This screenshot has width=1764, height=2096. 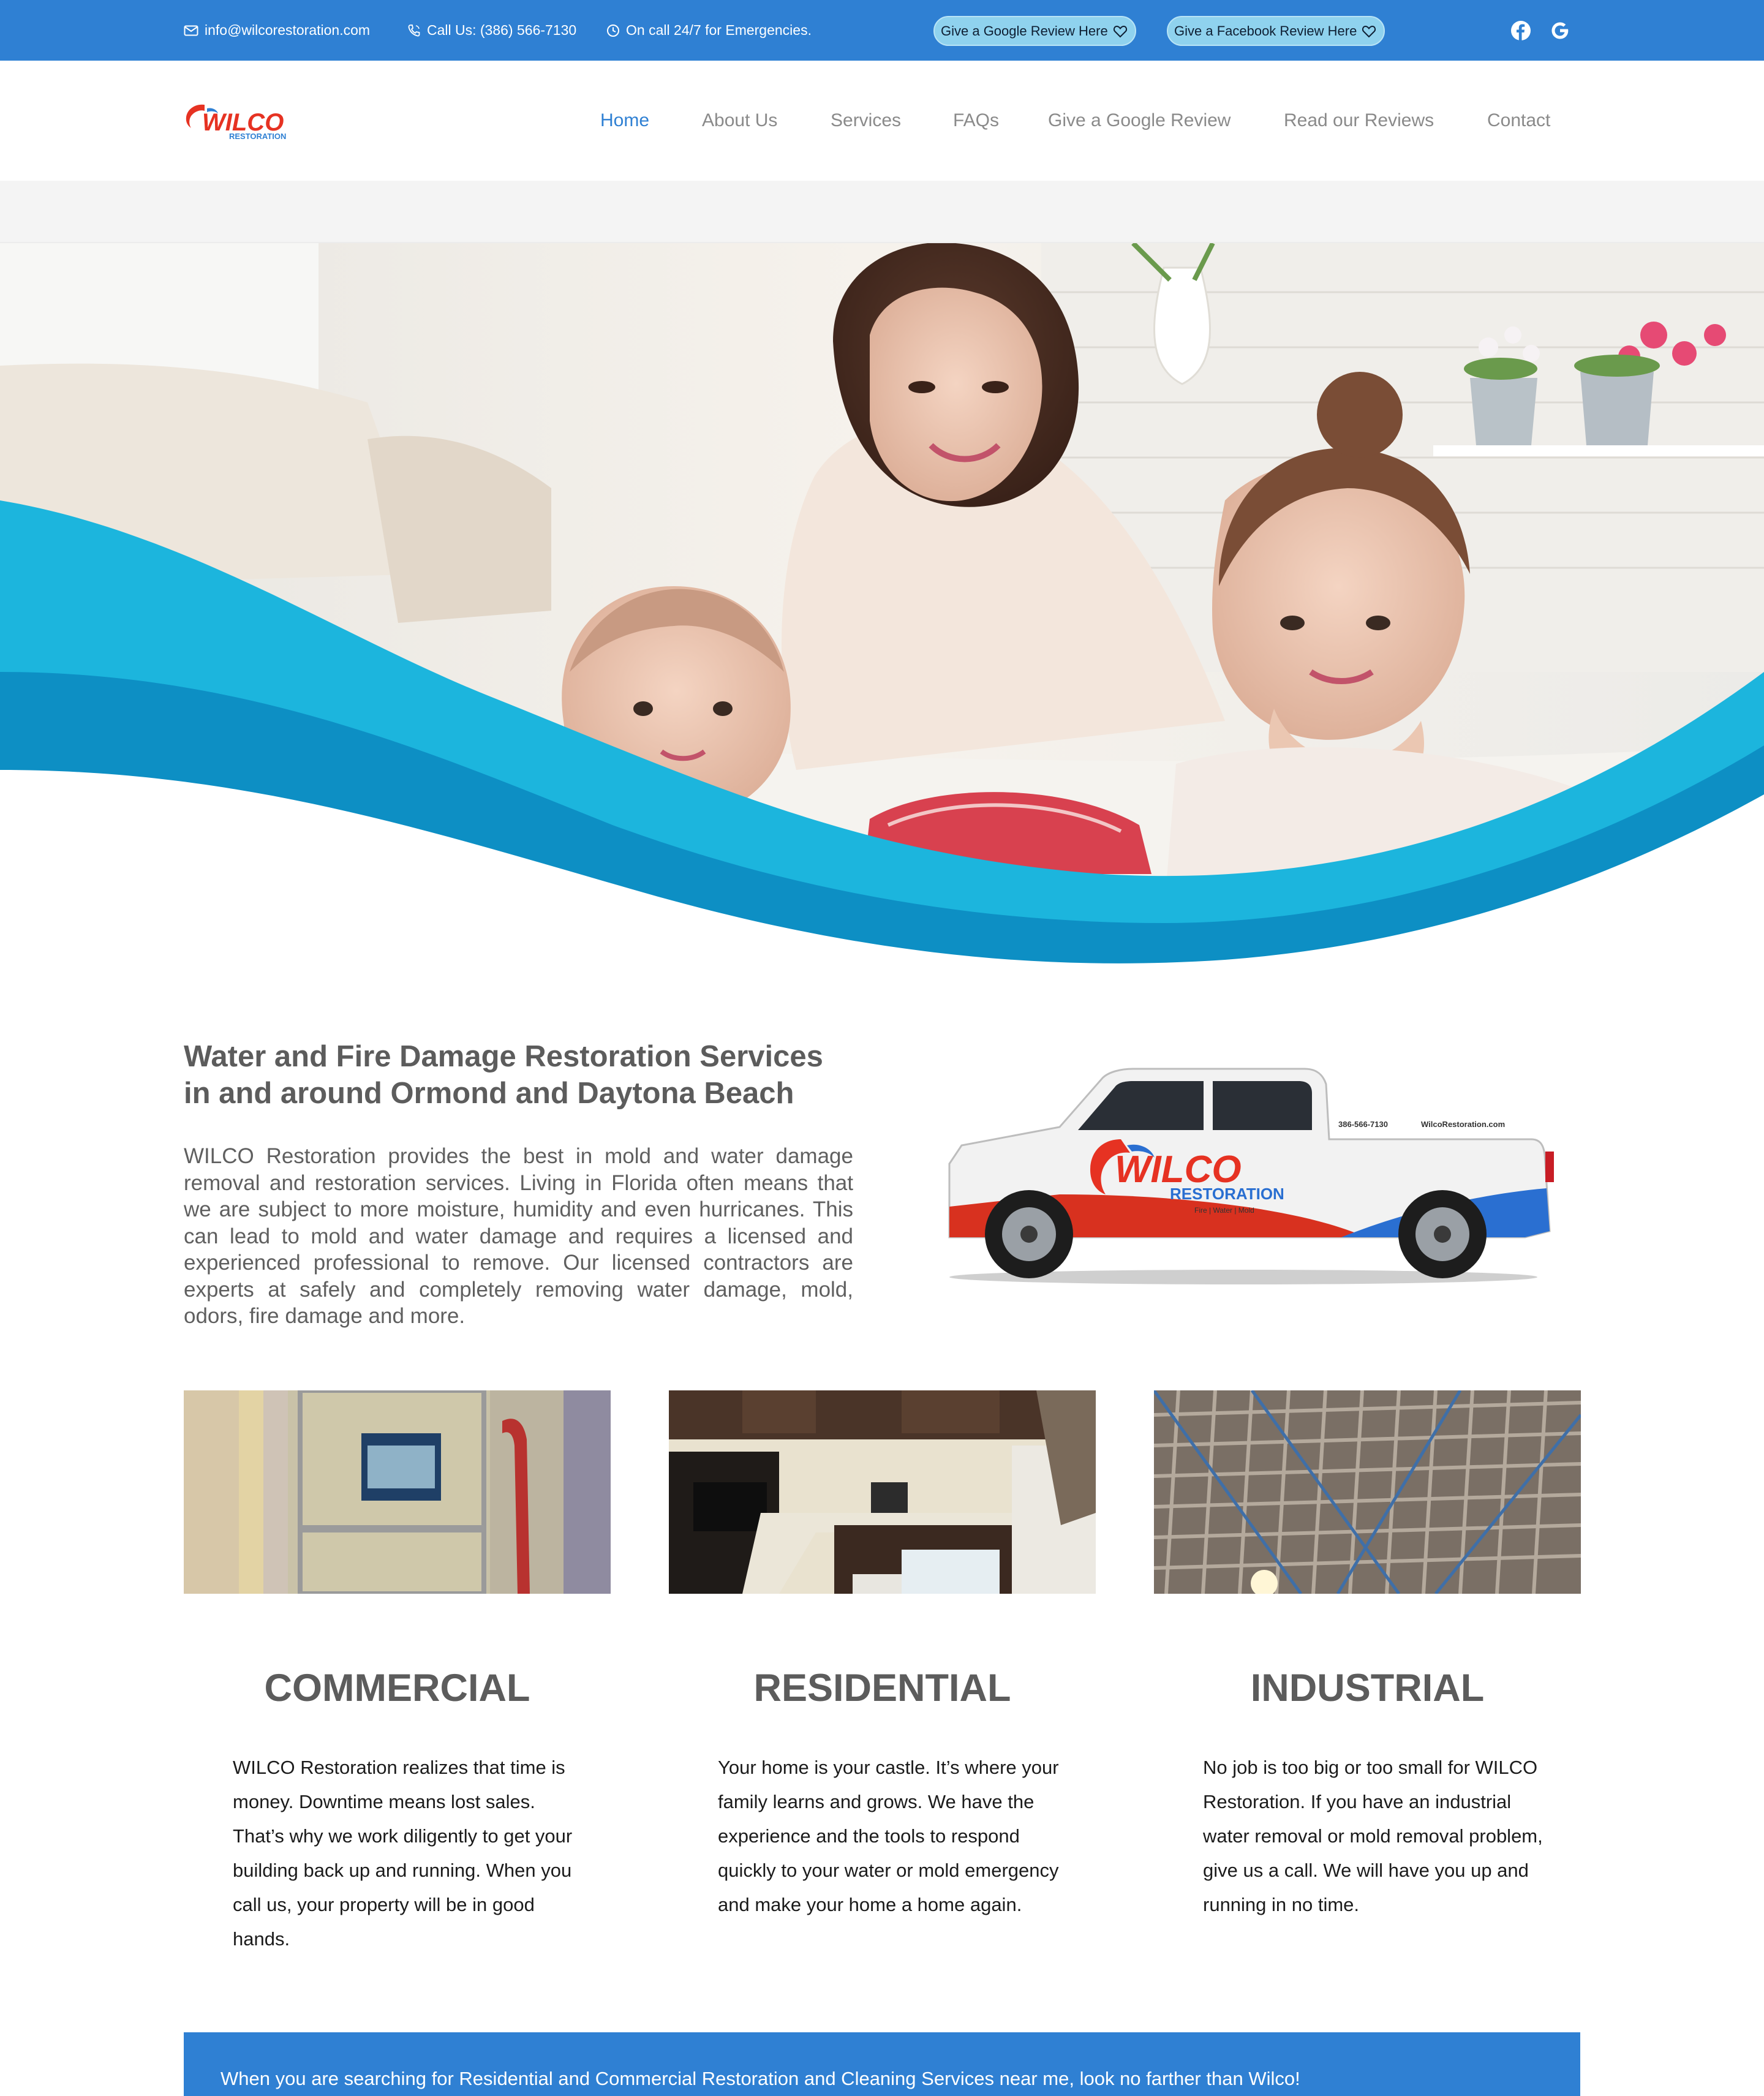 What do you see at coordinates (397, 1688) in the screenshot?
I see `commercial-heading: COMMERCIAL` at bounding box center [397, 1688].